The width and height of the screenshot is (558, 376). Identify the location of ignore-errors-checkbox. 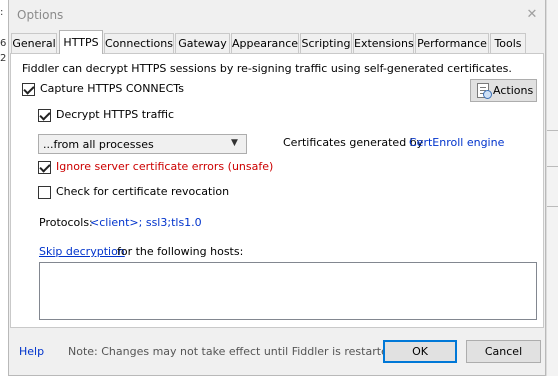
(44, 167).